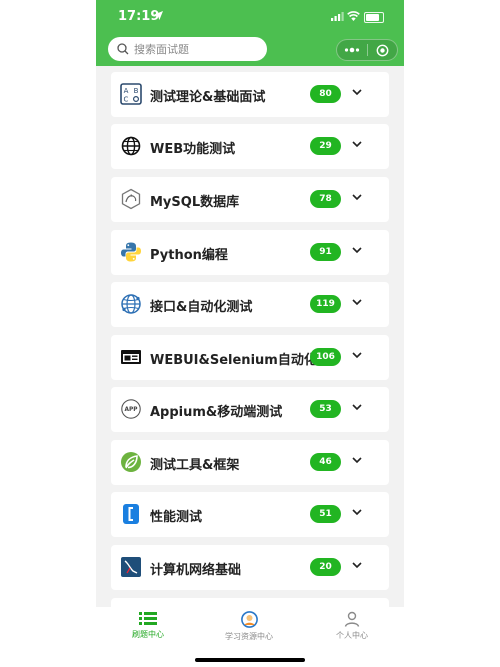  I want to click on location-arrow-icon, so click(158, 15).